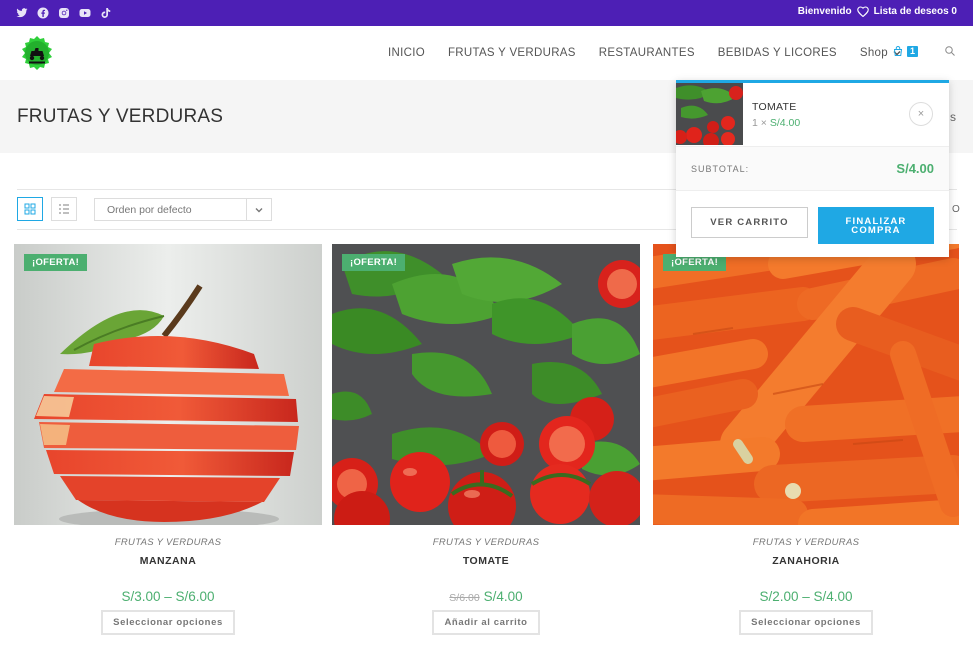 The width and height of the screenshot is (973, 646). What do you see at coordinates (486, 622) in the screenshot?
I see `add-to-cart-button: Añadir al carrito` at bounding box center [486, 622].